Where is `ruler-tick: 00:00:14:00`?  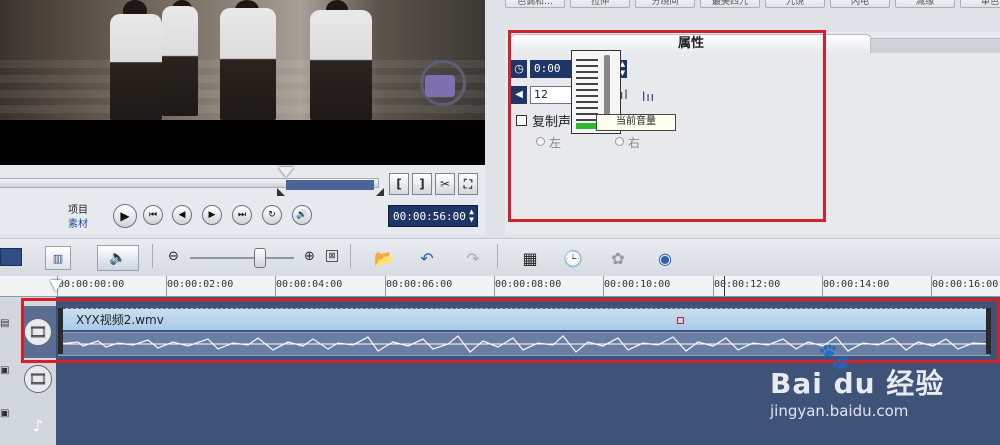
ruler-tick: 00:00:14:00 is located at coordinates (856, 284).